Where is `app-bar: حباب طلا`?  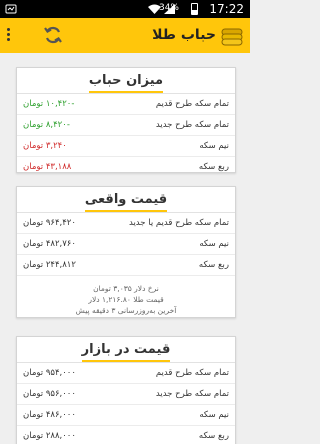 app-bar: حباب طلا is located at coordinates (125, 35).